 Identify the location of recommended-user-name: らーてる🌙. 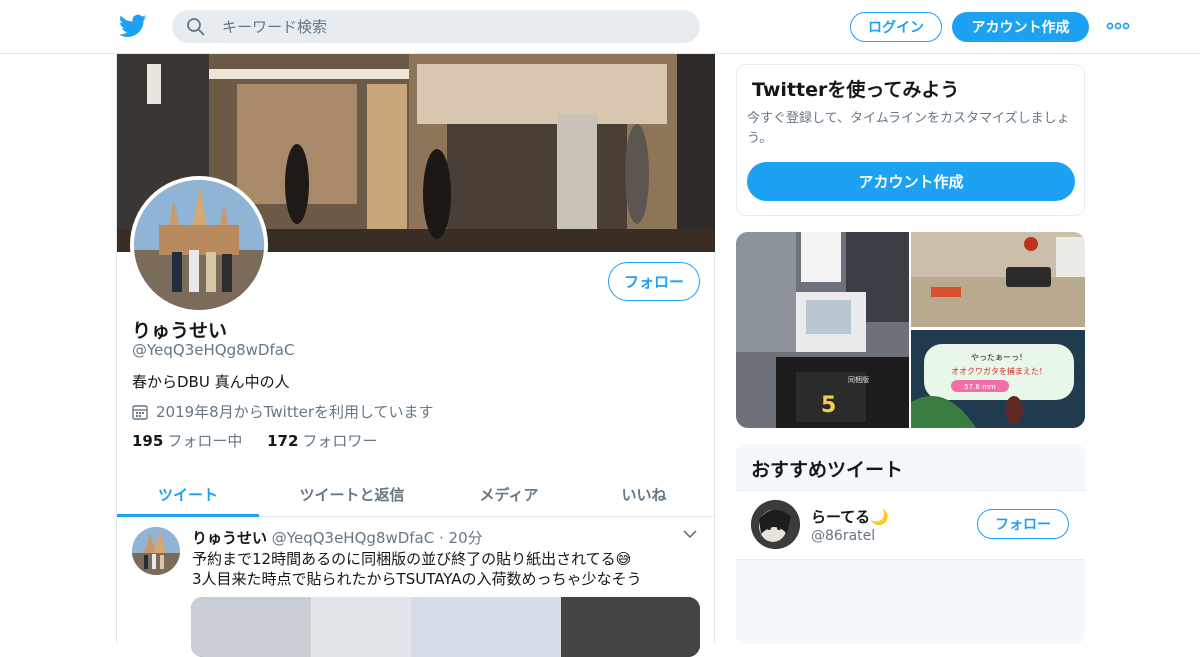
(850, 516).